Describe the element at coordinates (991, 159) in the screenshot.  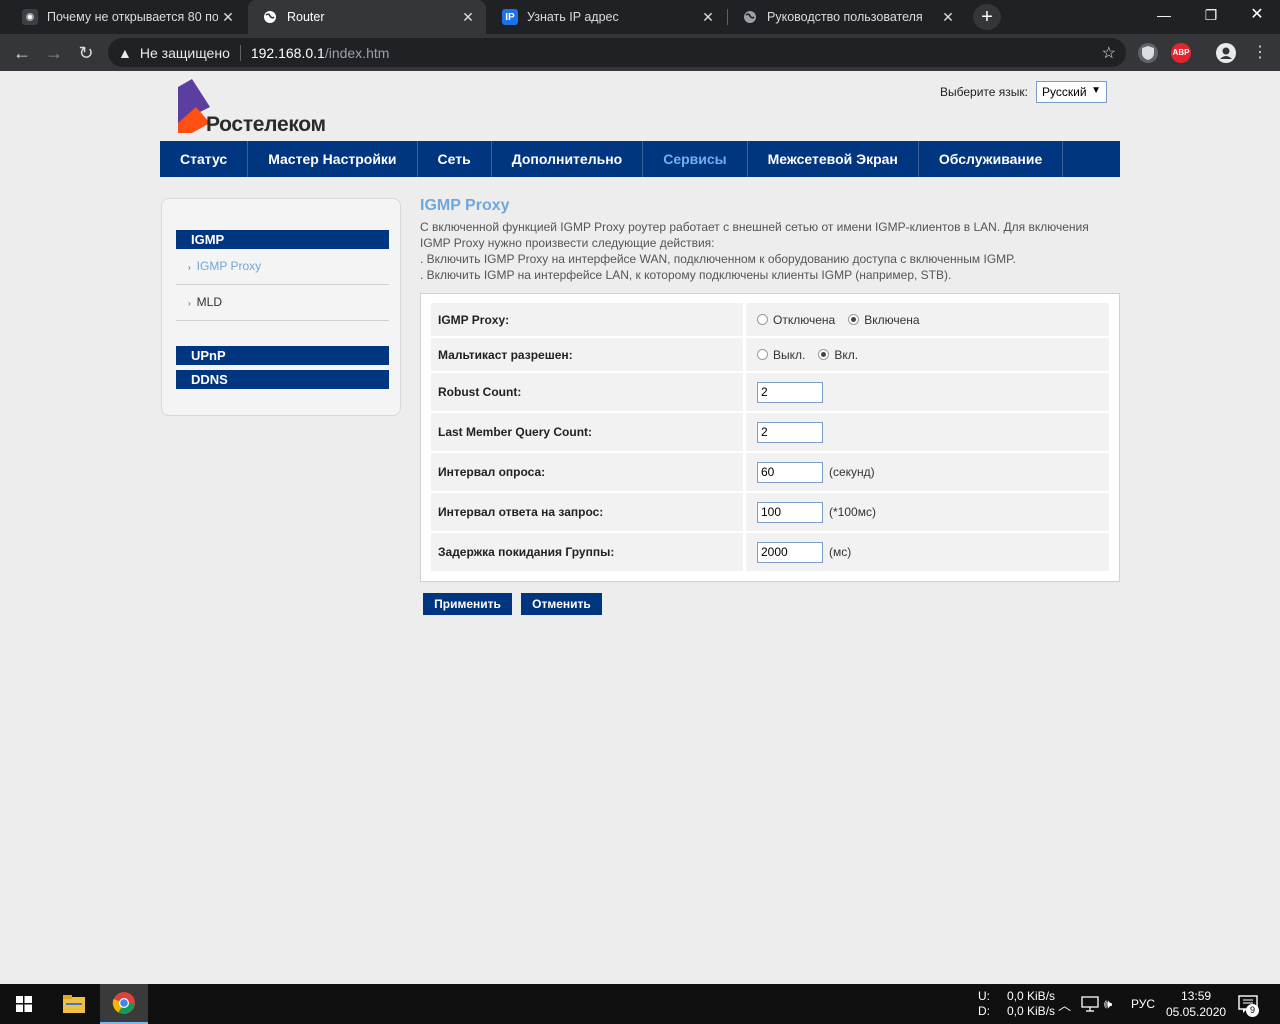
I see `nav-item-maintenance: Обслуживание` at that location.